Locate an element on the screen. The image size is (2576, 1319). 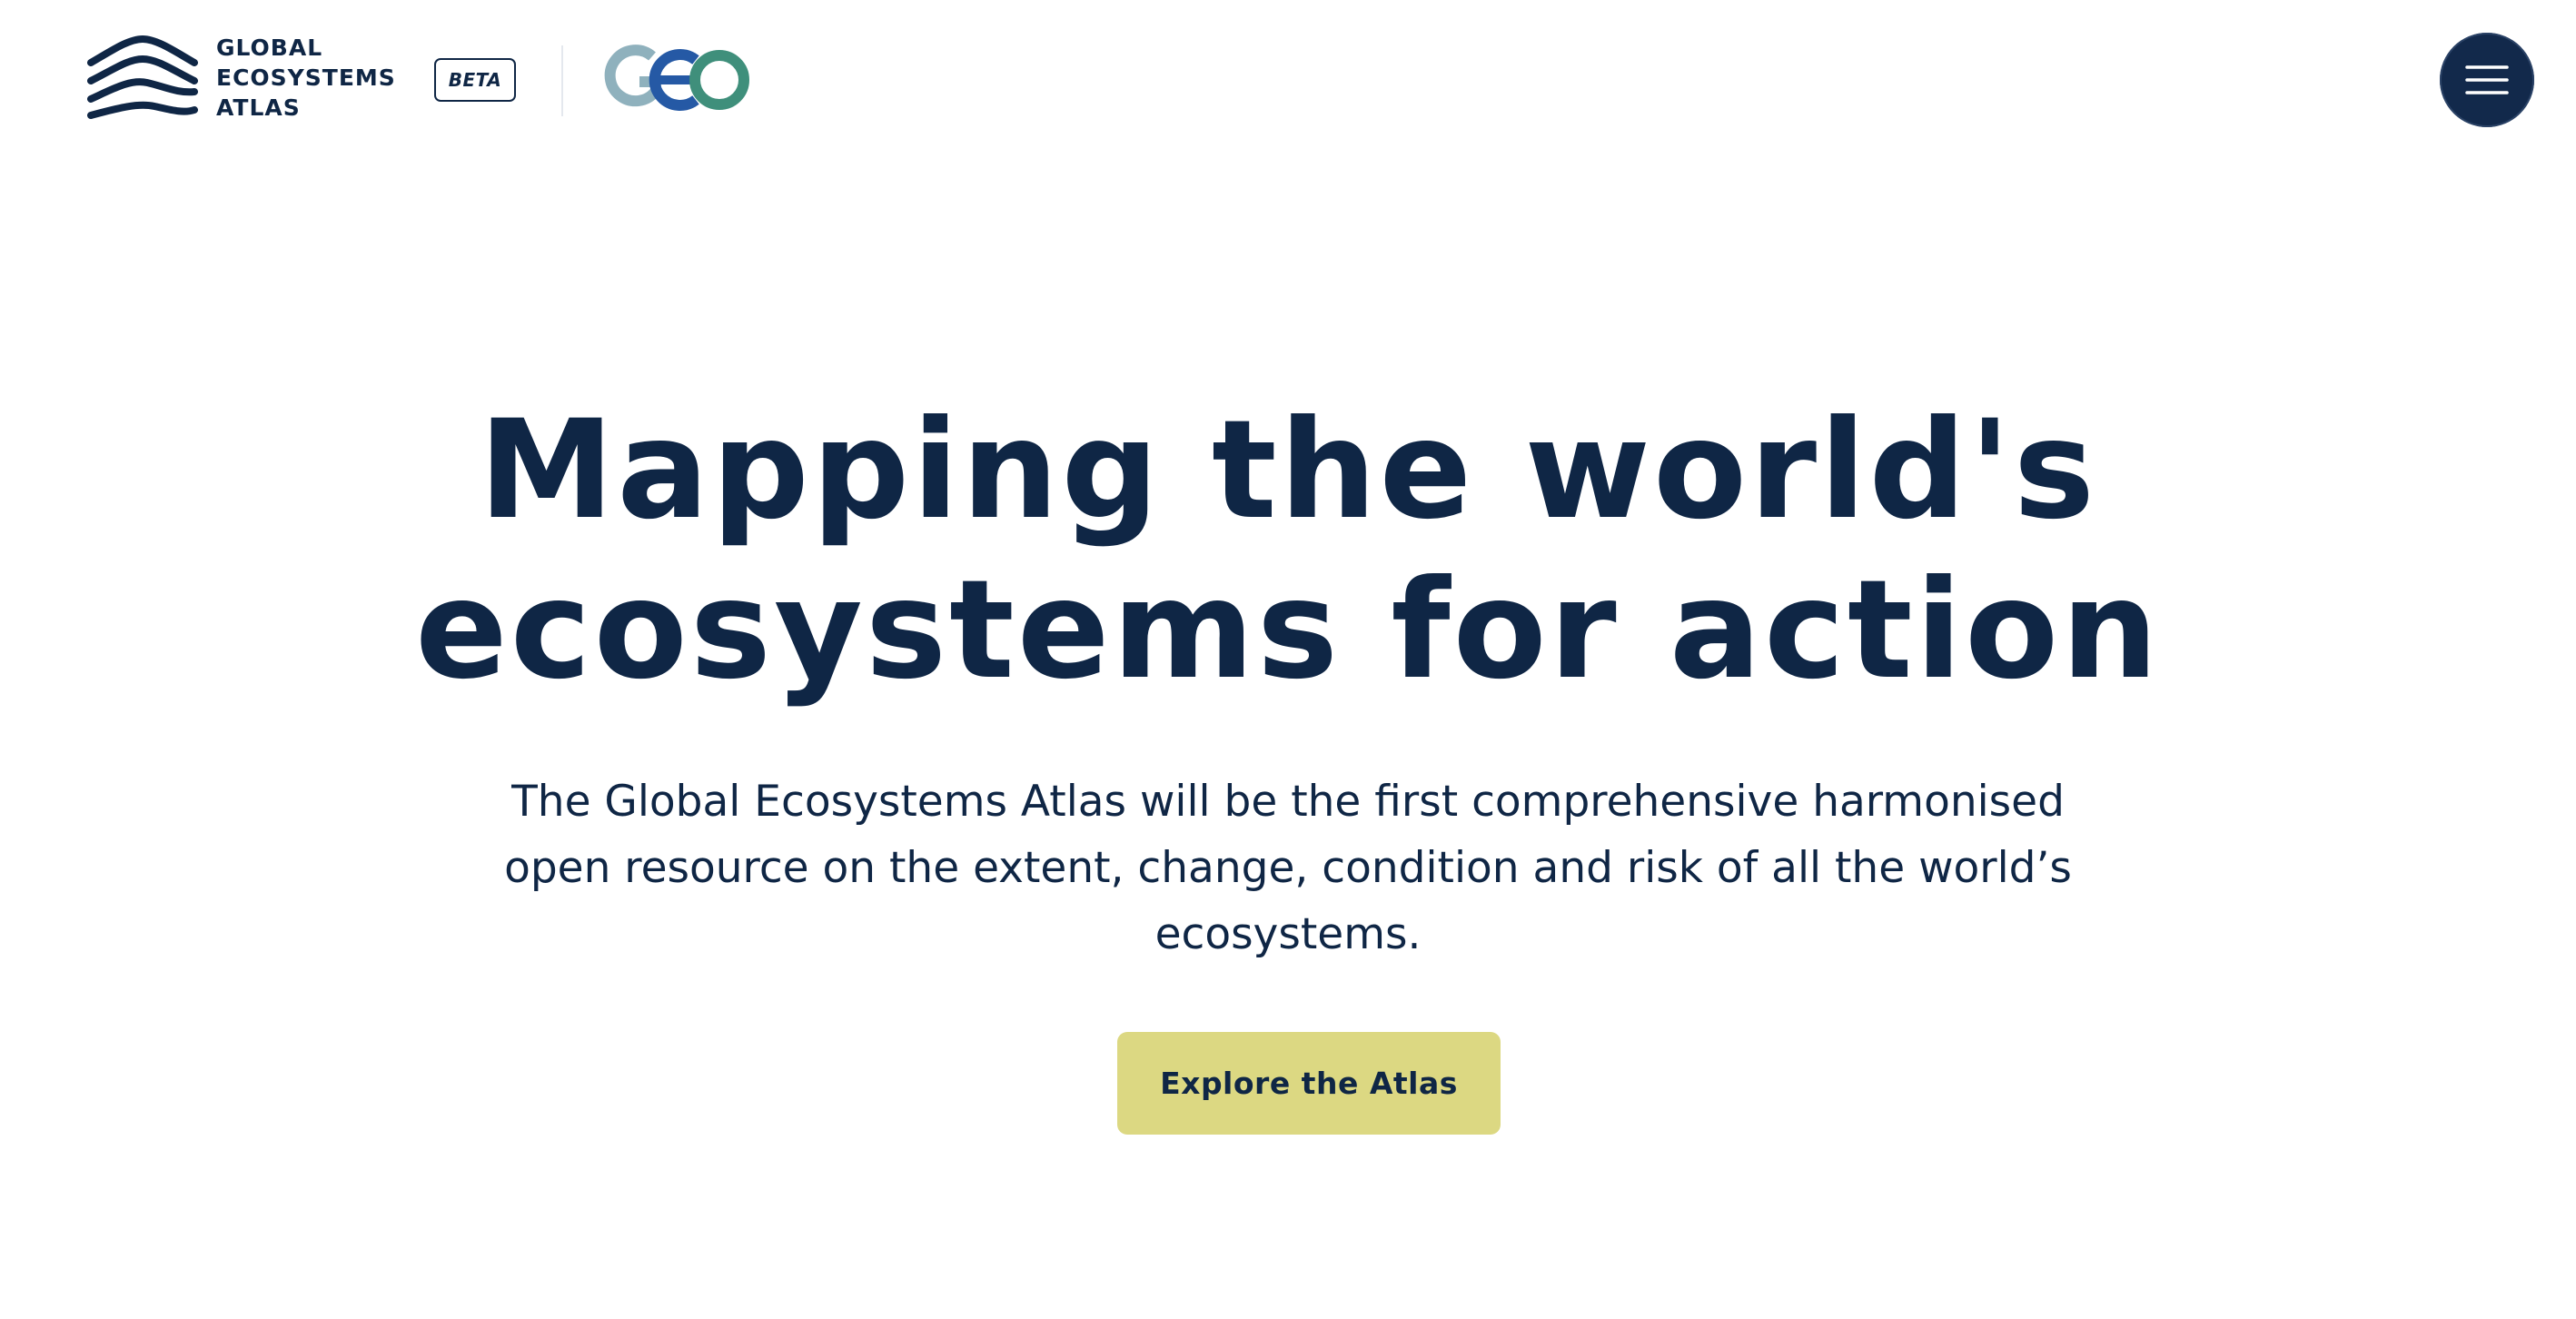
hero-title-line-2: ecosystems for action is located at coordinates (1288, 630).